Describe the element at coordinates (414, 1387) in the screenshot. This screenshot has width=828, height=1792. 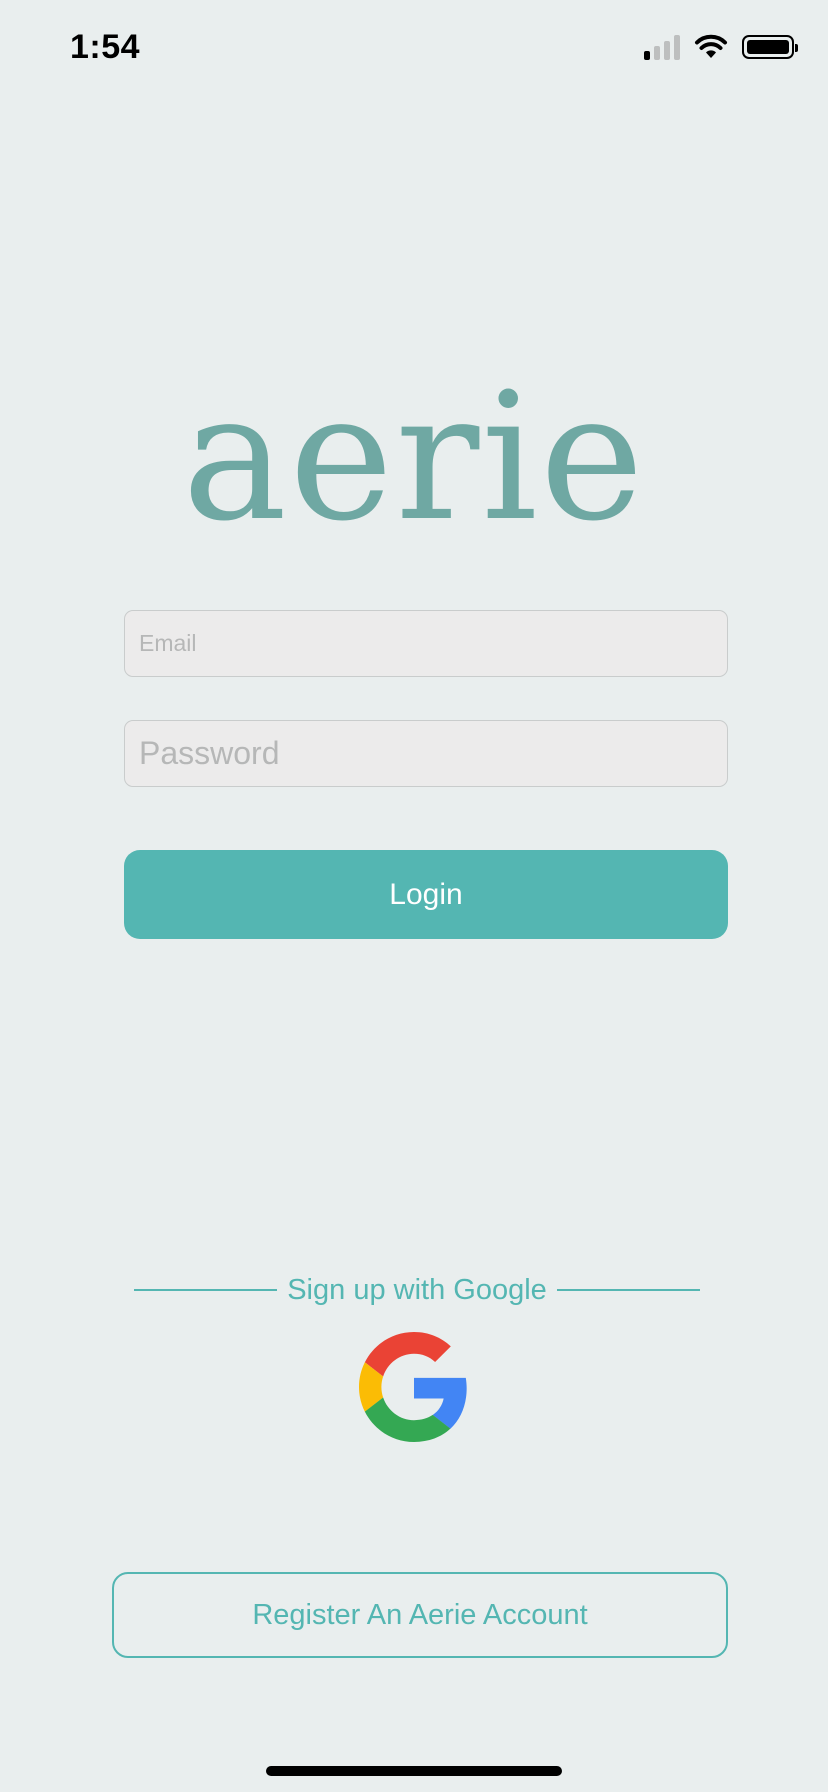
I see `google-g-icon` at that location.